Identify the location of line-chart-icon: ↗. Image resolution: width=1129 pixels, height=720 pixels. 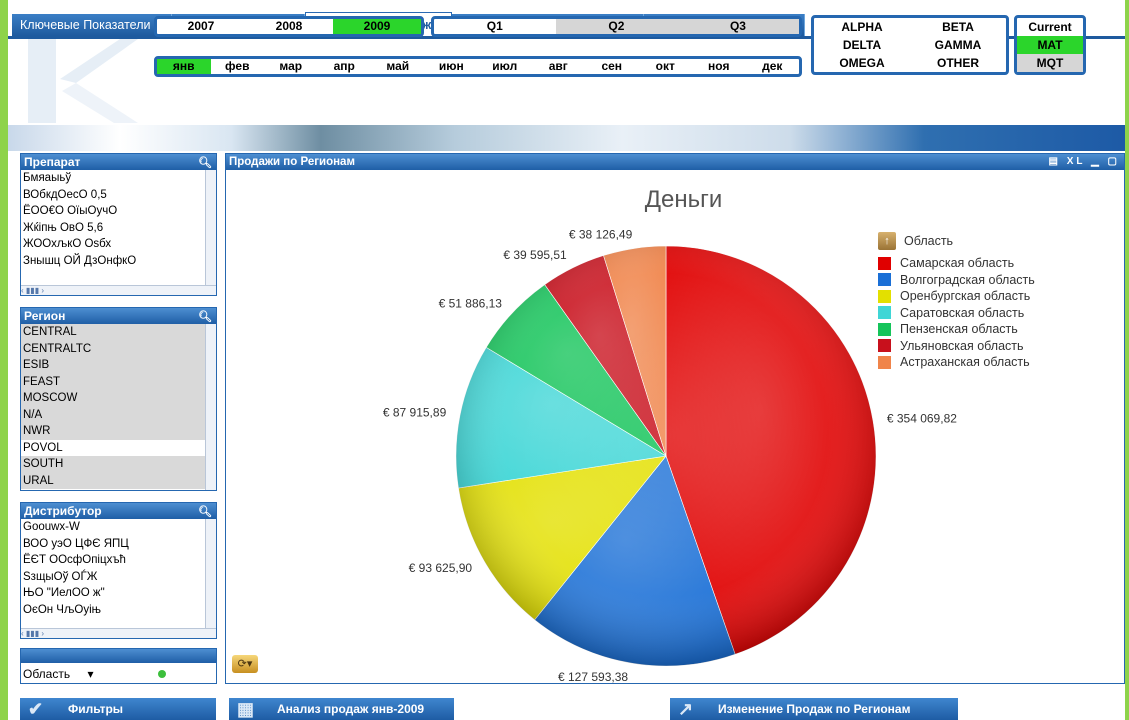
(686, 709).